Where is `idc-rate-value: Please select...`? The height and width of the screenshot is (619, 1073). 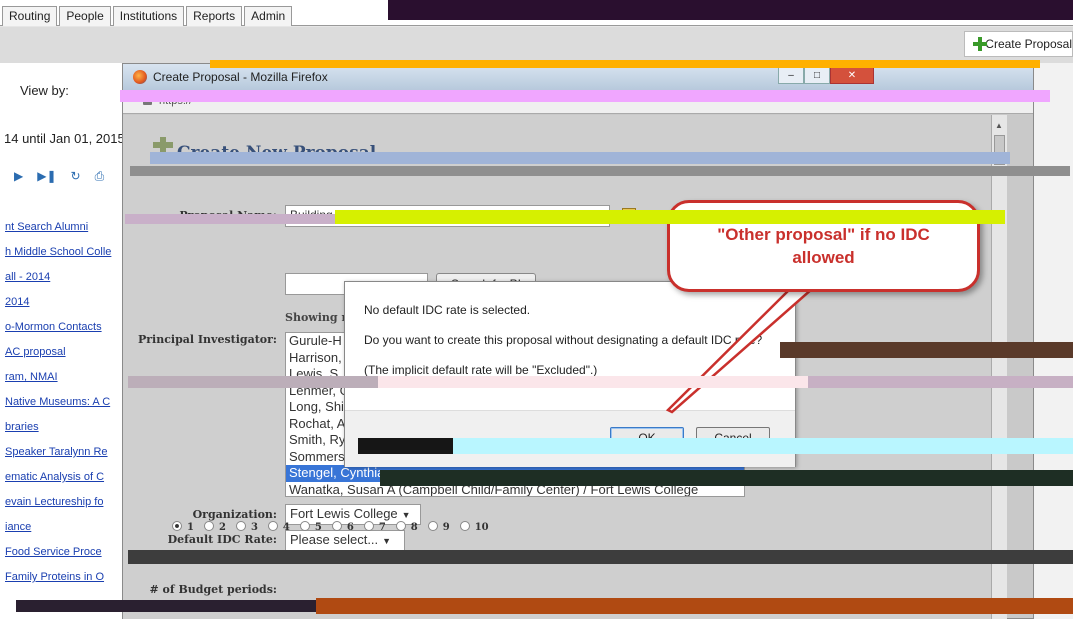 idc-rate-value: Please select... is located at coordinates (334, 539).